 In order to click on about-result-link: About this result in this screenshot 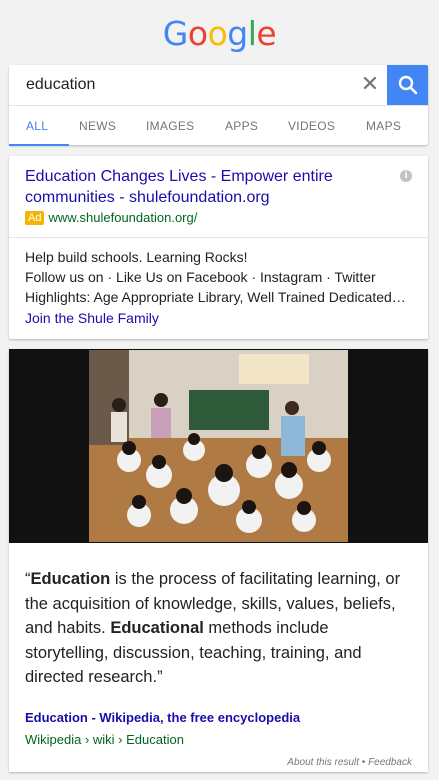, I will do `click(323, 762)`.